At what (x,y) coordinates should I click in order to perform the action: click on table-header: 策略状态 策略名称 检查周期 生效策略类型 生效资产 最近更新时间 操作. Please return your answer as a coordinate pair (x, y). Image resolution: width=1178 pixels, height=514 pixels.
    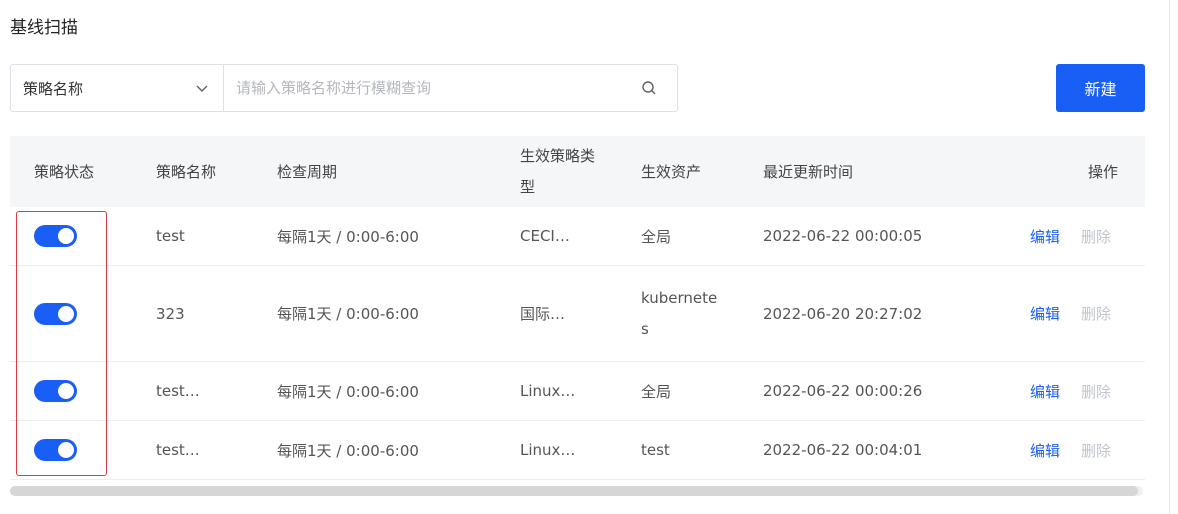
    Looking at the image, I should click on (577, 171).